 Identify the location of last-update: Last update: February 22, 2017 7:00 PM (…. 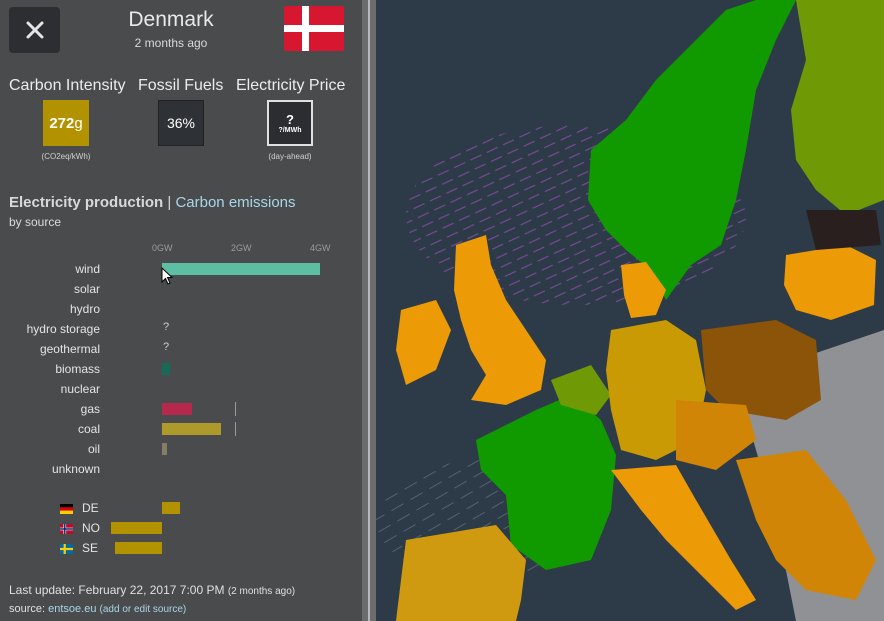
(152, 590).